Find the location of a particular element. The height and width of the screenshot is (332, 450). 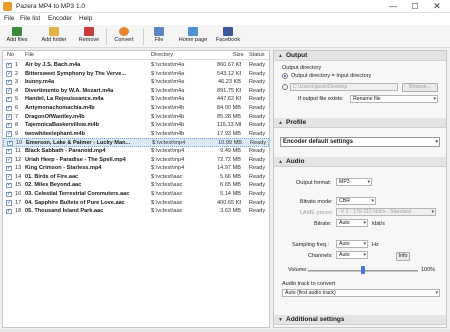

collapse-icon: ▲ is located at coordinates (280, 162).